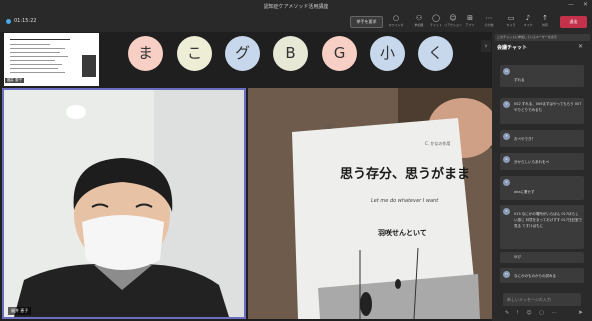  What do you see at coordinates (419, 18) in the screenshot?
I see `participants-icon: ⚇` at bounding box center [419, 18].